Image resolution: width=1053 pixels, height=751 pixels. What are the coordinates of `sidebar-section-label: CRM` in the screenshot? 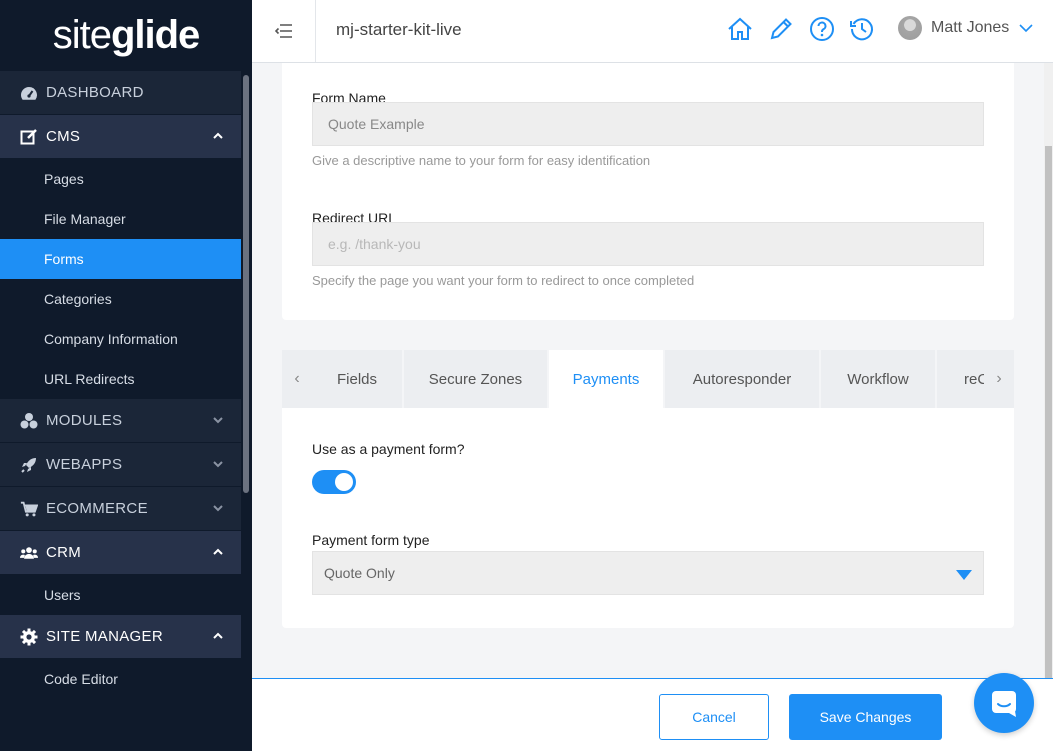 It's located at (64, 552).